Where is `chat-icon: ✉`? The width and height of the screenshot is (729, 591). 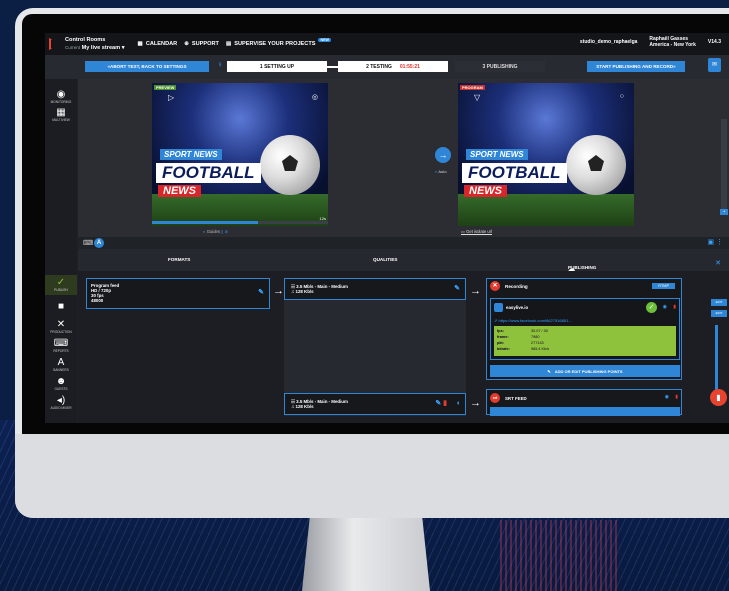 chat-icon: ✉ is located at coordinates (714, 65).